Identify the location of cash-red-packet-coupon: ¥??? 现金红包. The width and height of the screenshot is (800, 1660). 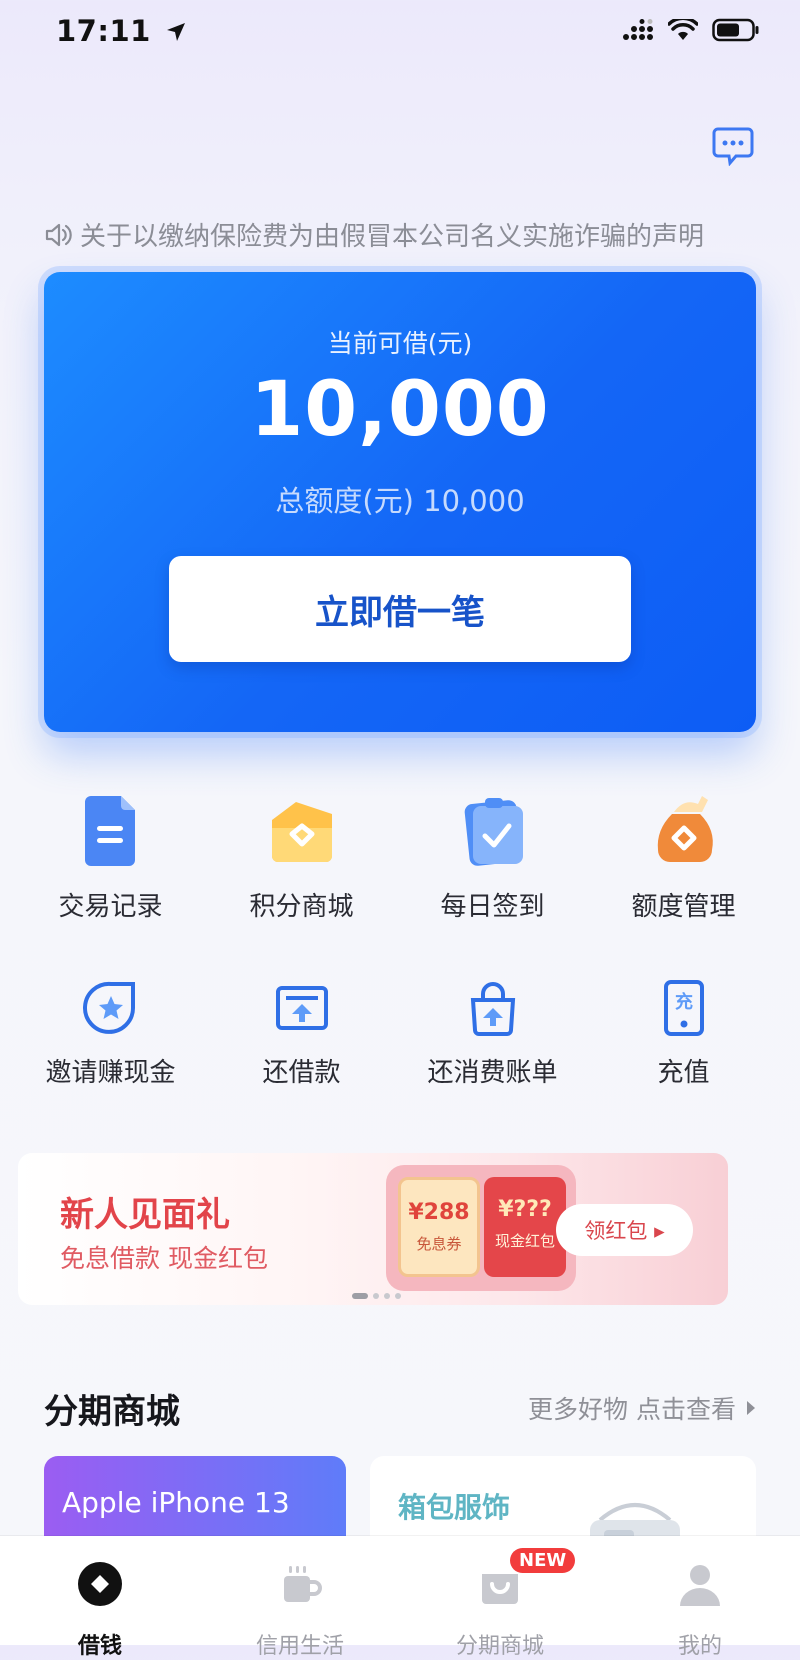
(525, 1227).